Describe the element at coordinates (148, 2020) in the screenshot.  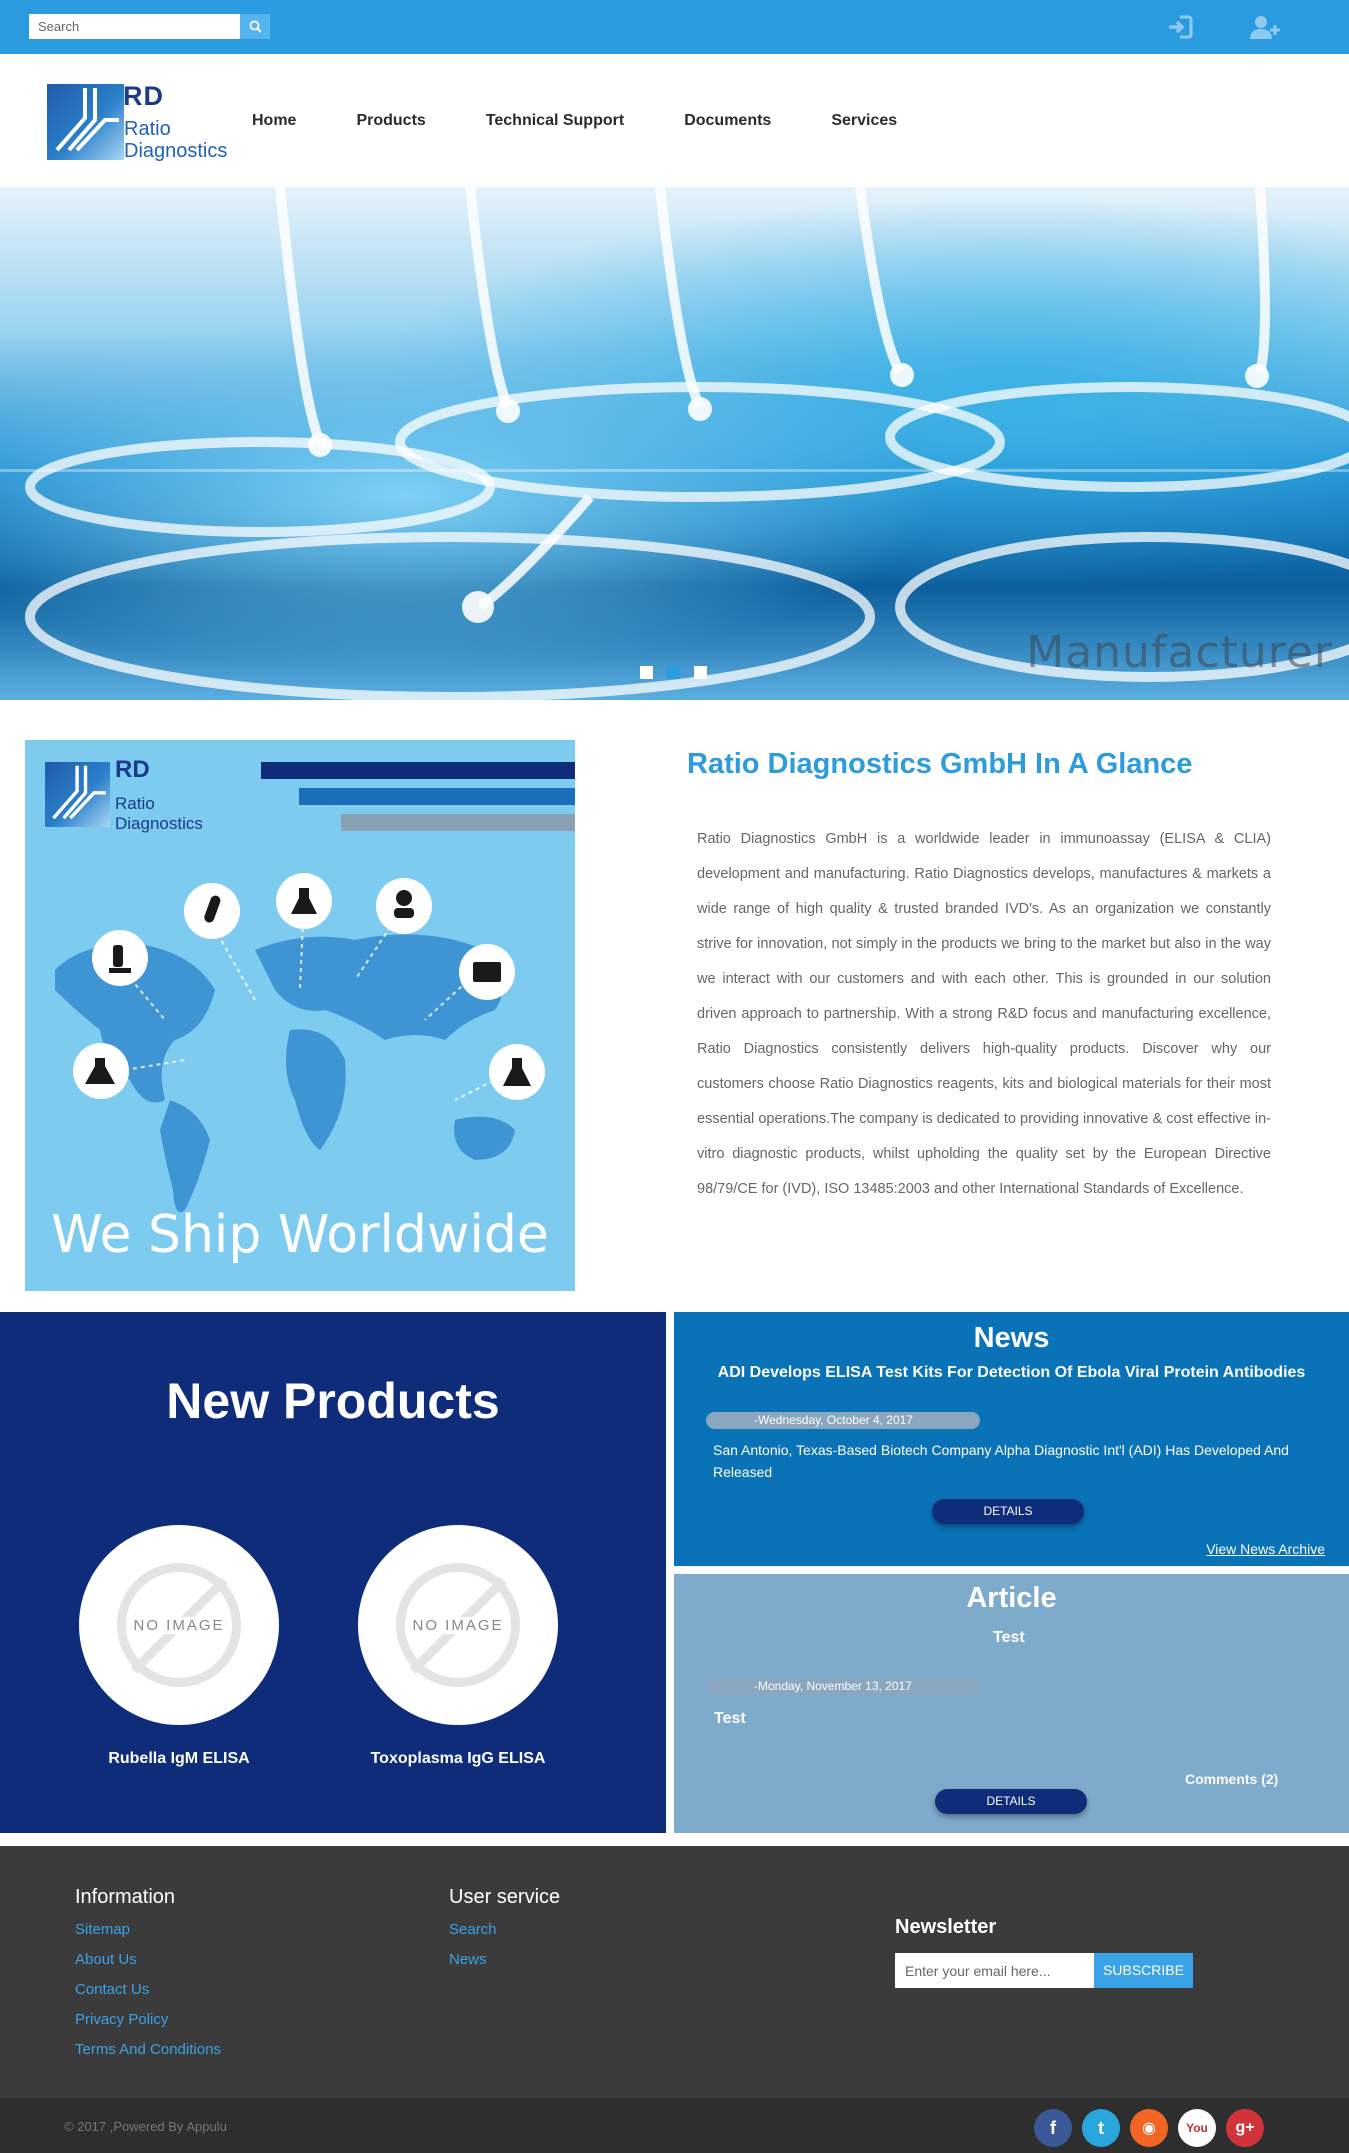
I see `footer-link-privacy-policy: Privacy Policy` at that location.